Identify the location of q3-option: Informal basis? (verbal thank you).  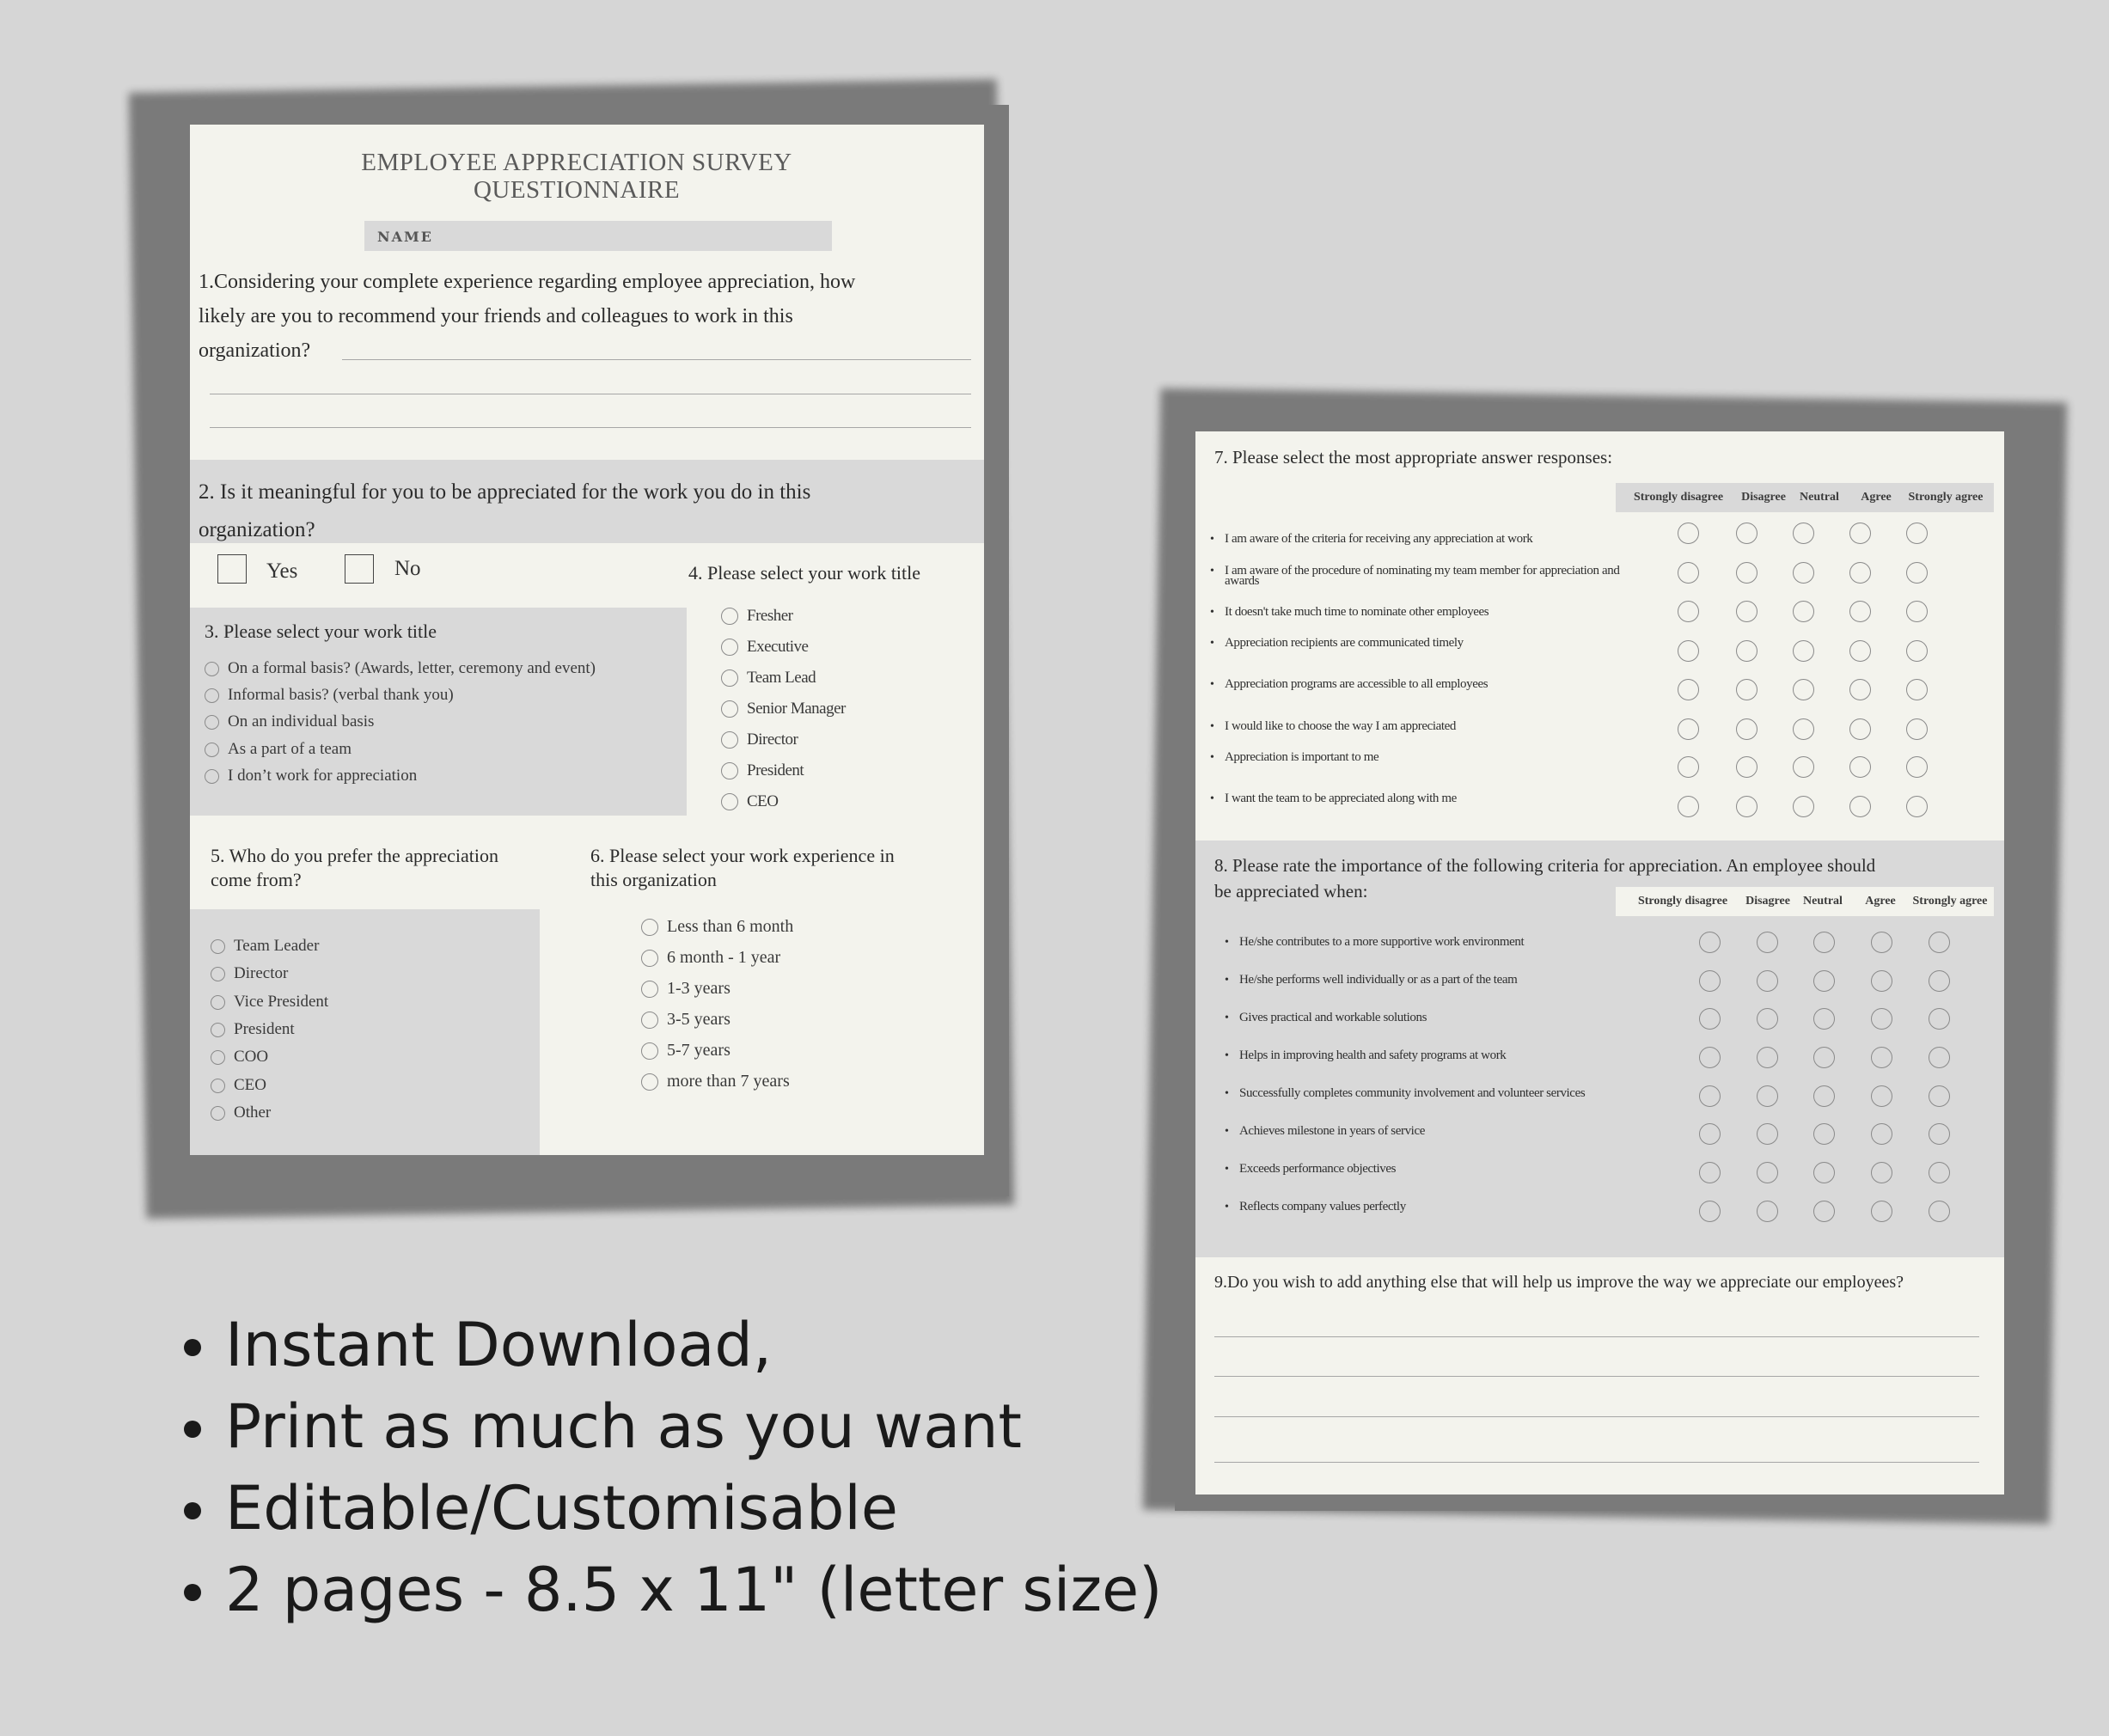
(330, 695).